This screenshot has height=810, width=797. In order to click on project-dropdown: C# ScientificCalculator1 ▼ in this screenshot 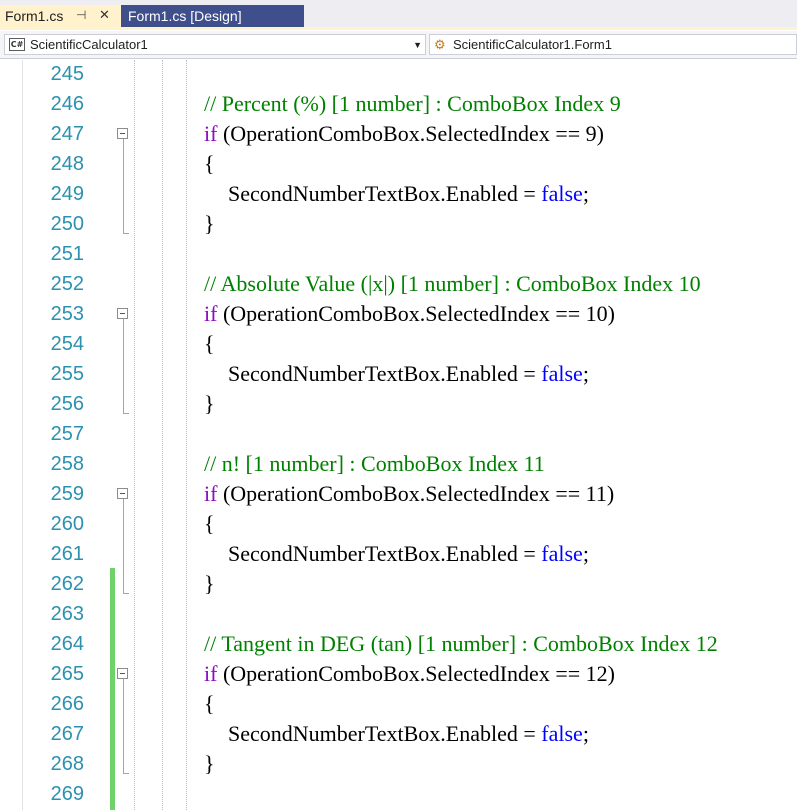, I will do `click(215, 44)`.